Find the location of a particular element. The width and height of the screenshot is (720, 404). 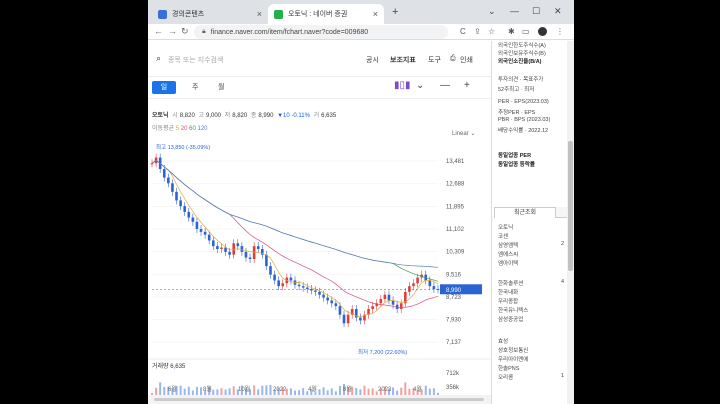

recent-item: 한화솔루션 is located at coordinates (510, 283).